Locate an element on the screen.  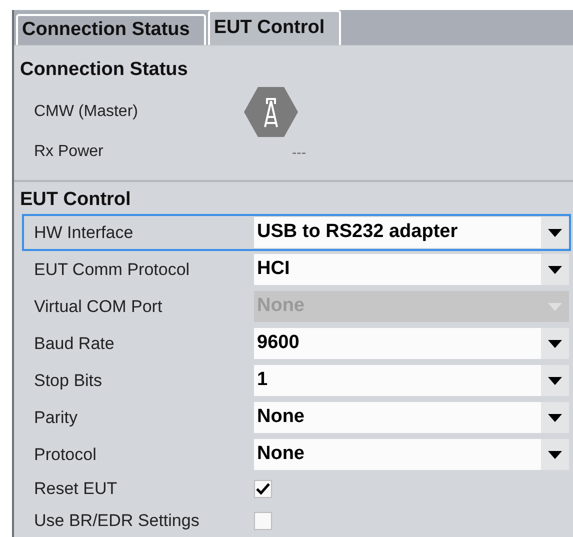
field-label: Use BR/EDR Settings is located at coordinates (117, 521).